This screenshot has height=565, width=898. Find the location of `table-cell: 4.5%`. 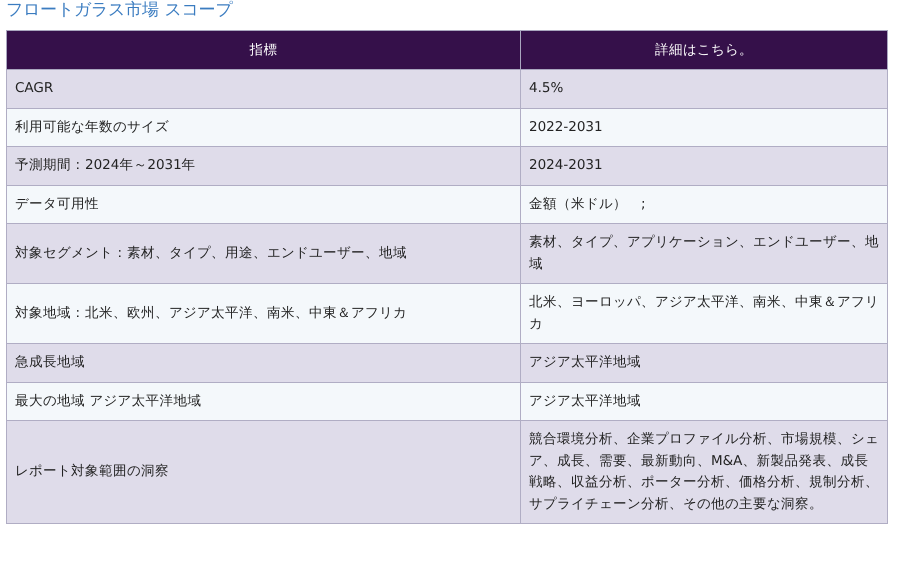

table-cell: 4.5% is located at coordinates (704, 89).